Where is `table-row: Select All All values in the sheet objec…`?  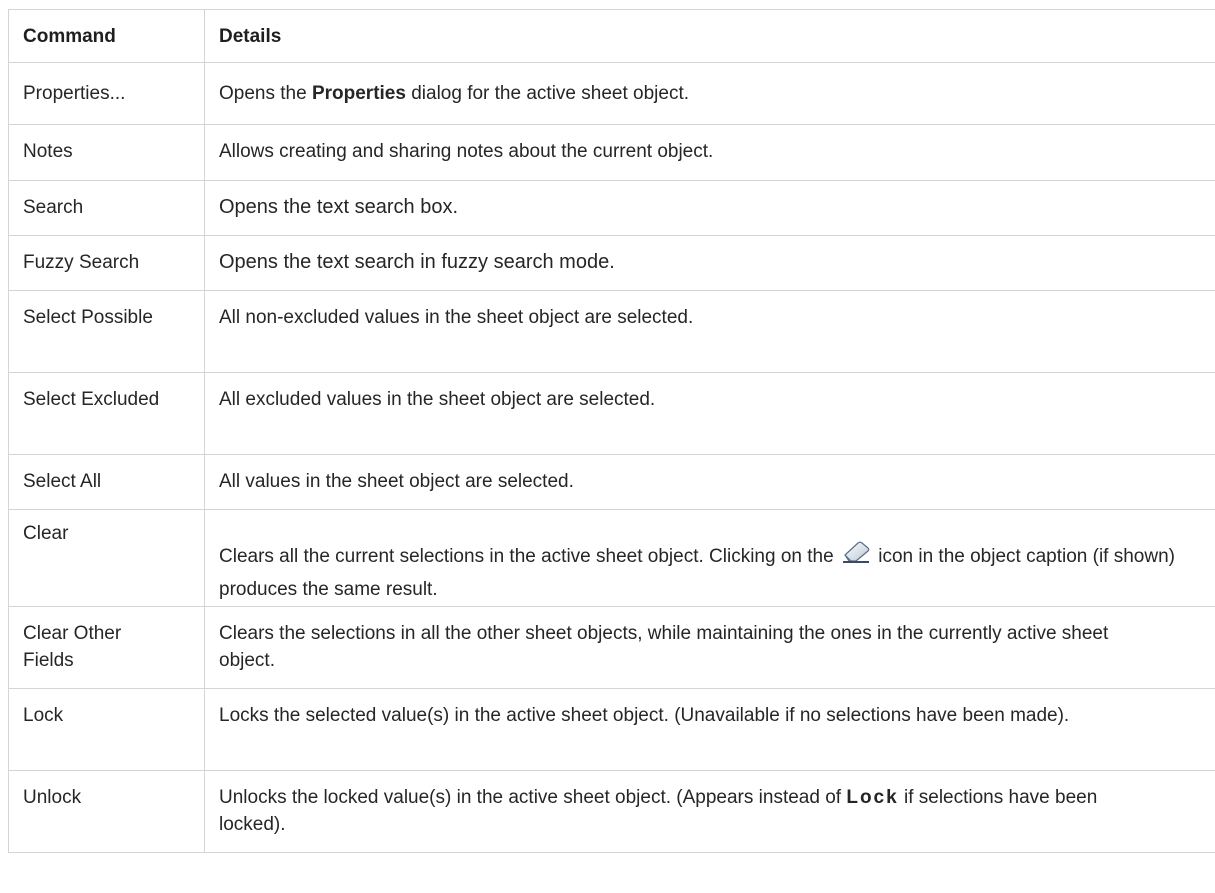 table-row: Select All All values in the sheet objec… is located at coordinates (611, 482).